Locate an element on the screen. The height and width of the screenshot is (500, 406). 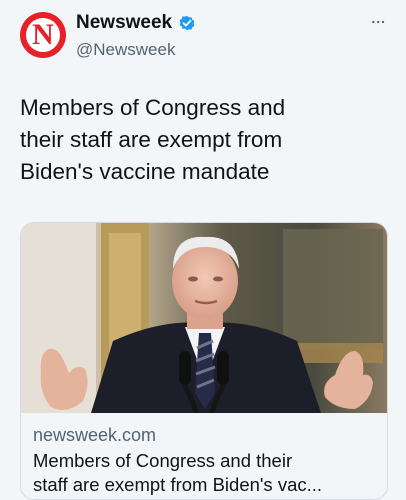
tweet-text-line: Biden's vaccine mandate is located at coordinates (145, 171).